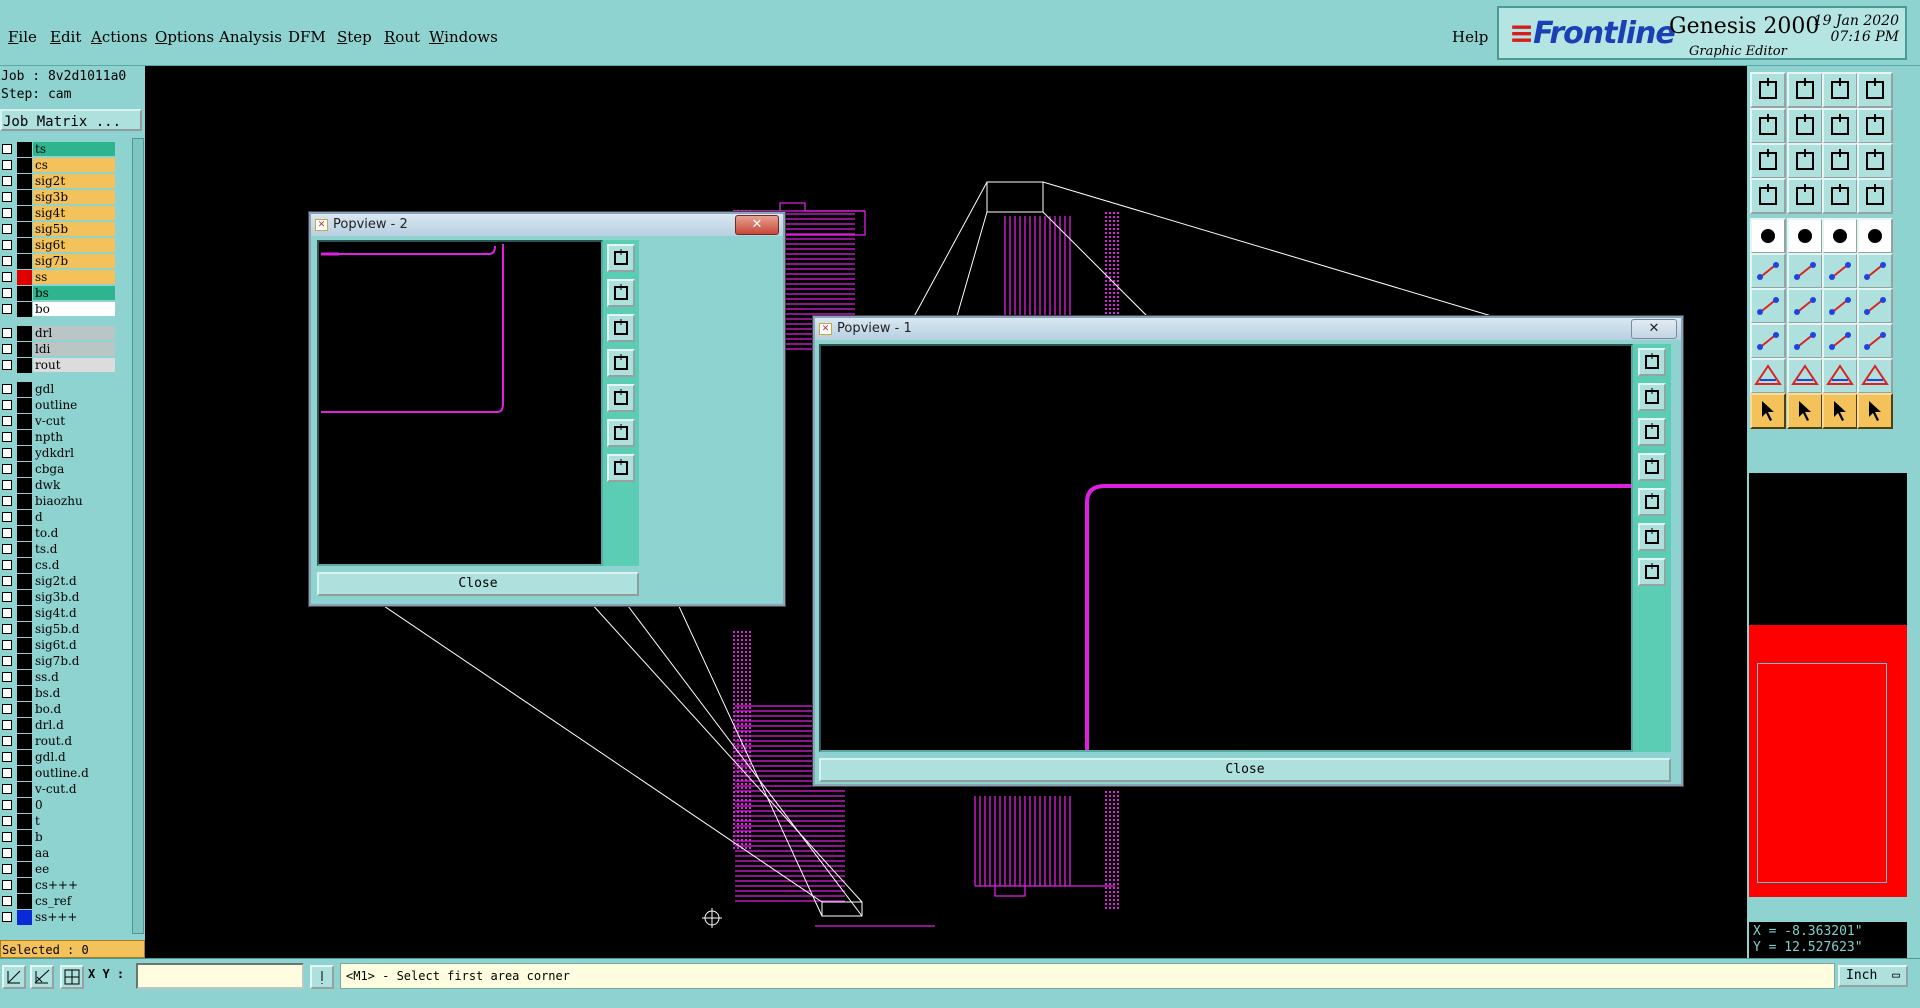 Image resolution: width=1920 pixels, height=1008 pixels. Describe the element at coordinates (322, 977) in the screenshot. I see `info-icon` at that location.